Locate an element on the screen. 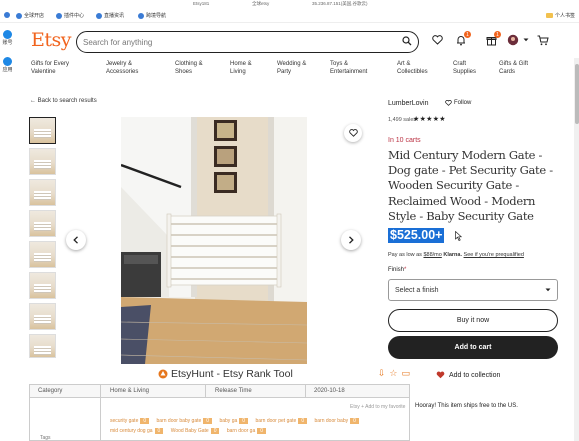 The image size is (579, 441). category-label: Category is located at coordinates (50, 391).